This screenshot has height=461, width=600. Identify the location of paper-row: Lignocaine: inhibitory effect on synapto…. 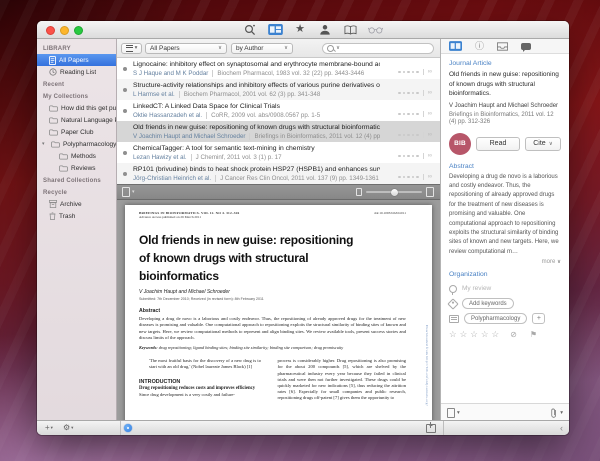
(278, 68).